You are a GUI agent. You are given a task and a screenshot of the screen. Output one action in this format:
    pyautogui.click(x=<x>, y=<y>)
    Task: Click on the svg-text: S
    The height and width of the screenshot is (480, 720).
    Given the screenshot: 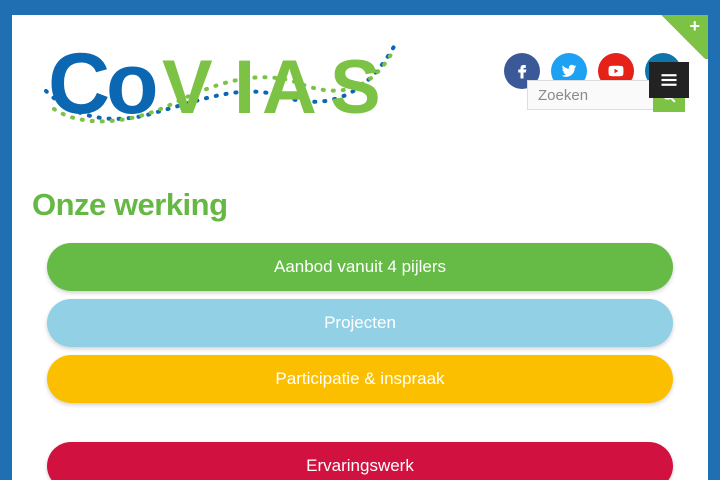 What is the action you would take?
    pyautogui.click(x=355, y=85)
    